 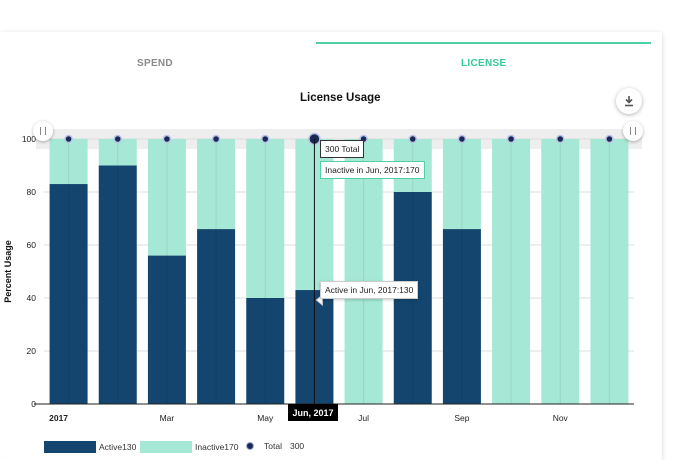 I want to click on legend-total-marker, so click(x=250, y=446).